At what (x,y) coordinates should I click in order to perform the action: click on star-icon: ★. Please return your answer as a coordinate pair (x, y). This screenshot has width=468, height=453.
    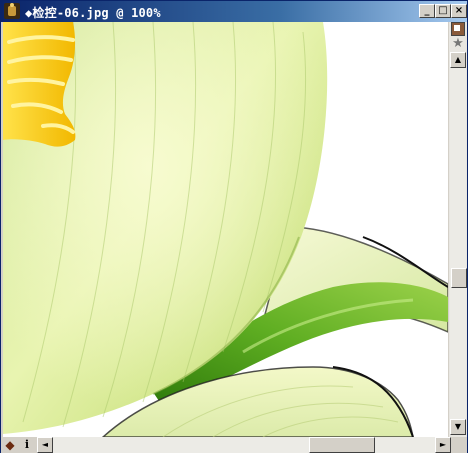
    Looking at the image, I should click on (458, 44).